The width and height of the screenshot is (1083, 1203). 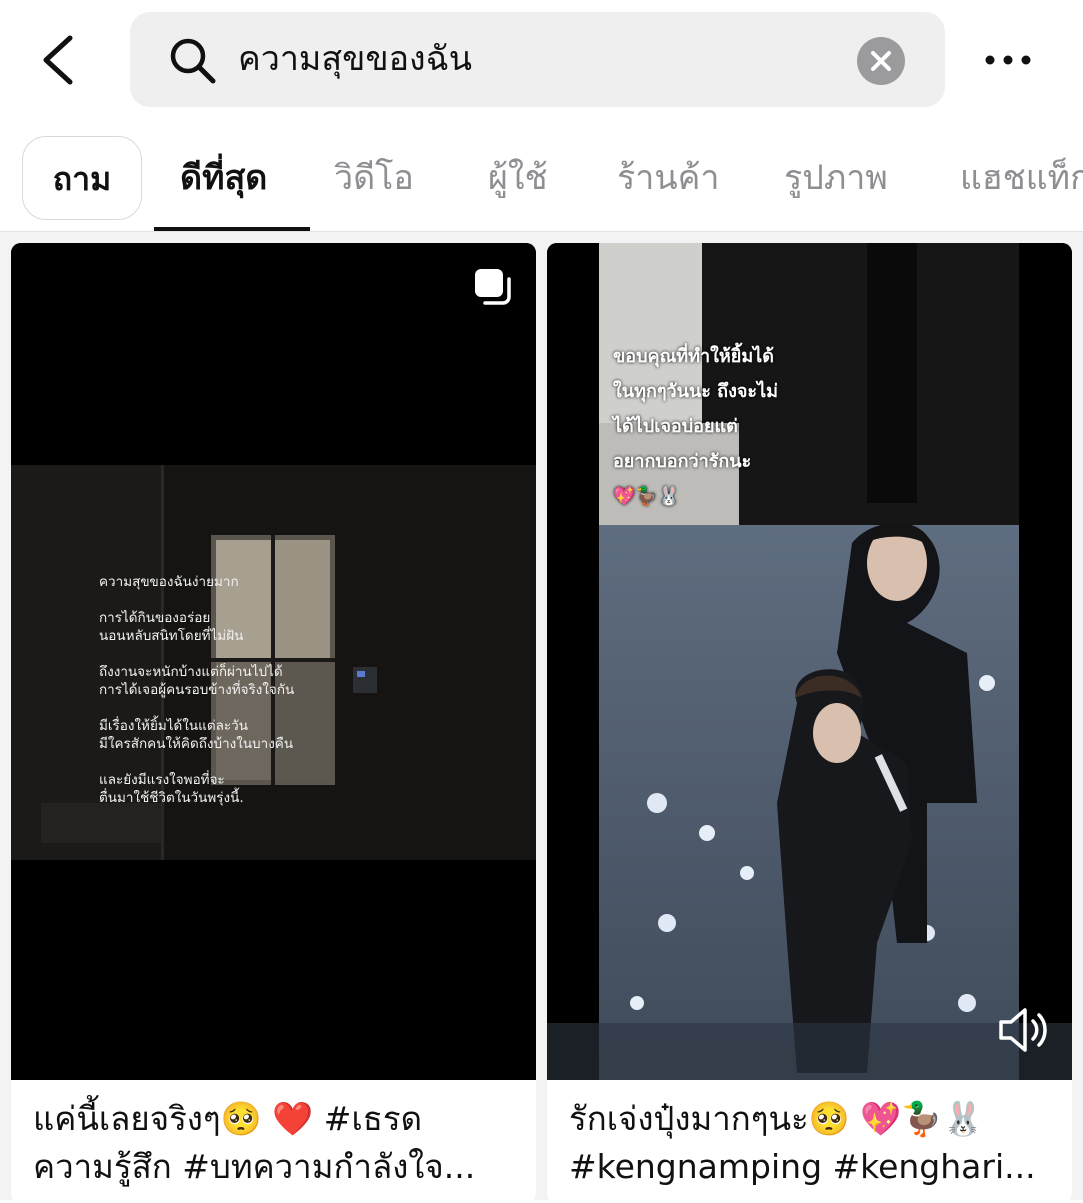 I want to click on poem-line: มีเรื่องให้ยิ้มได้ในแต่ละวัน, so click(x=173, y=726).